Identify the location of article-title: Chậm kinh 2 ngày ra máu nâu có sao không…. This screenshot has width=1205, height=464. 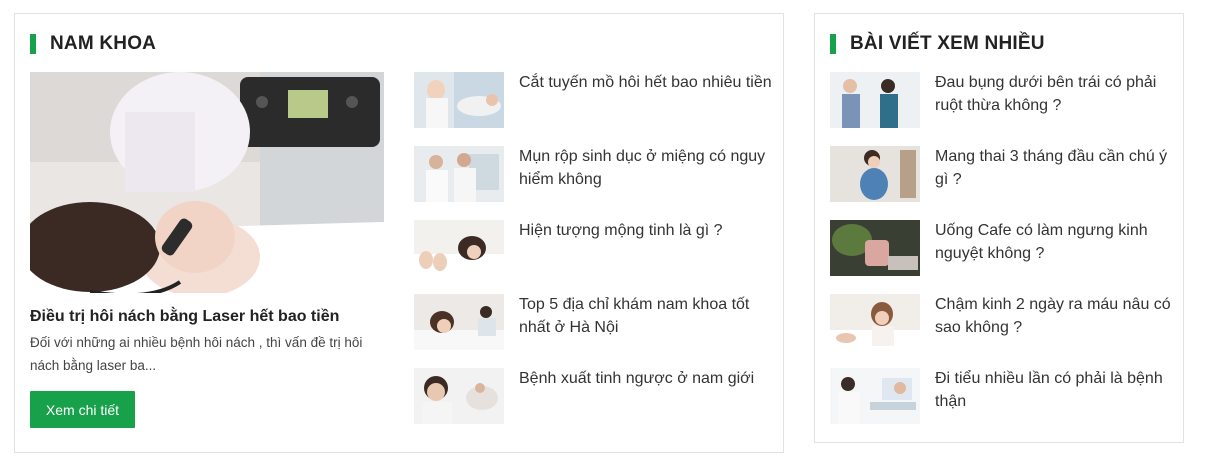
(1055, 316).